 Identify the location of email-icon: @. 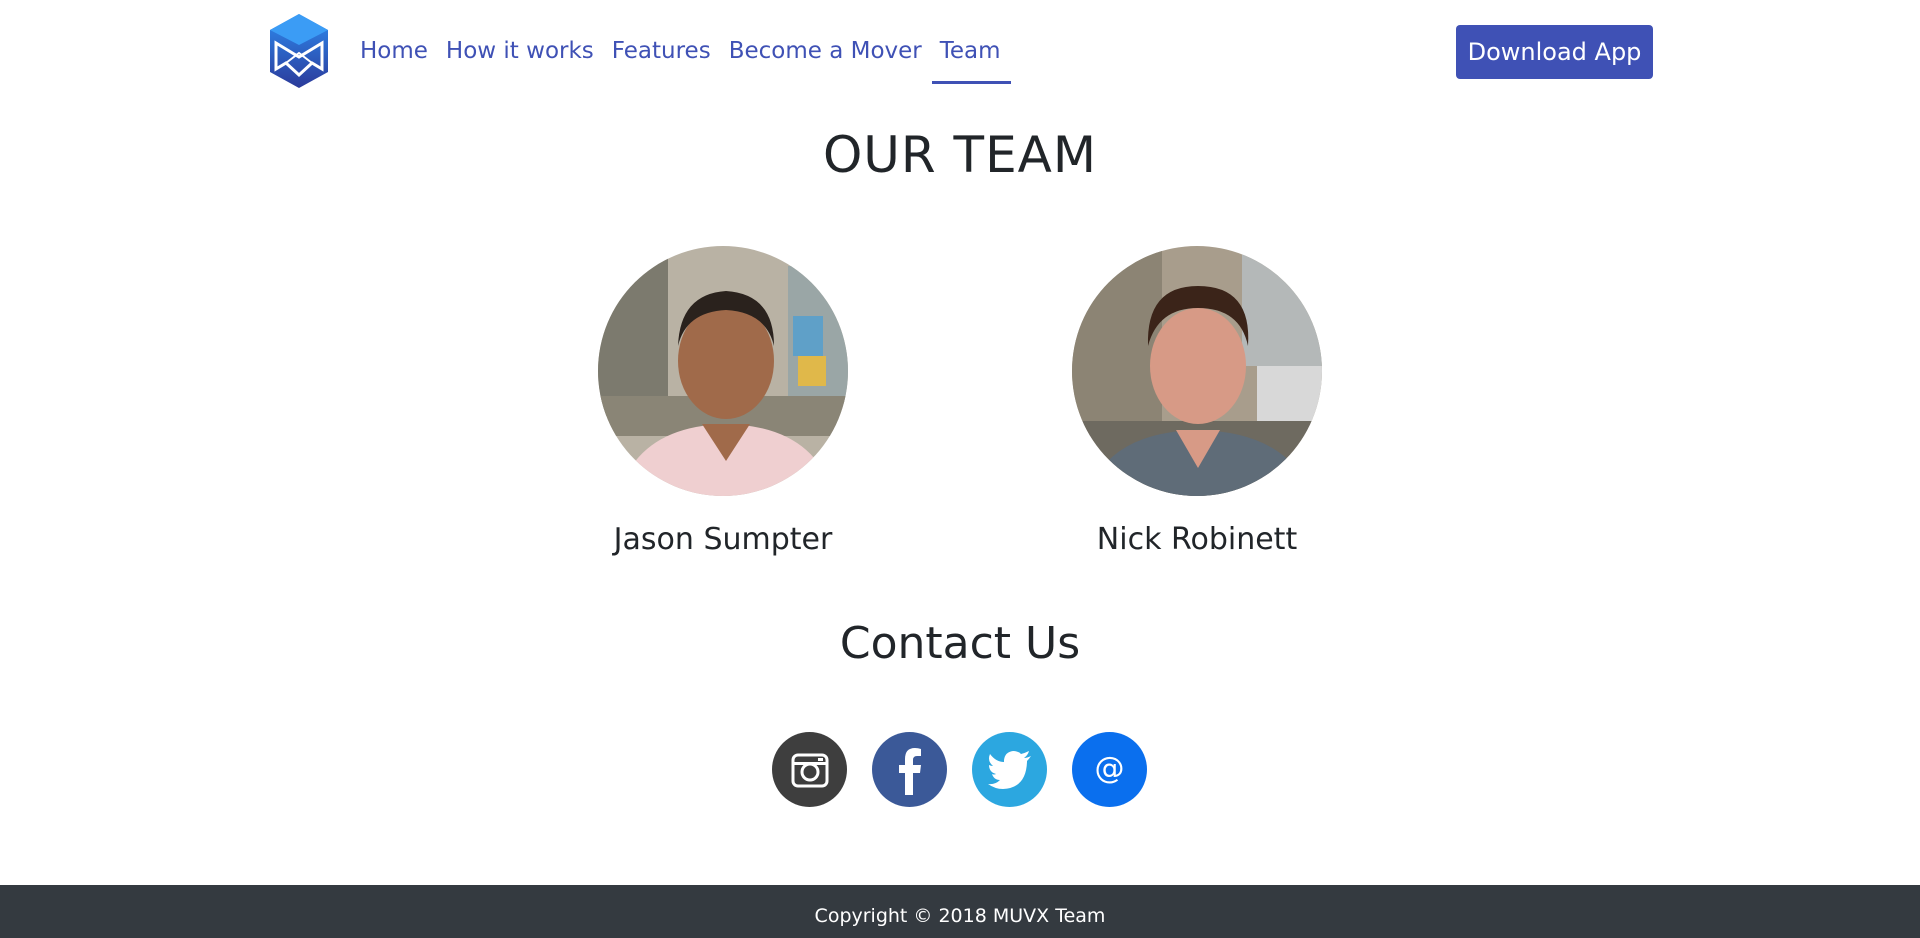
(1109, 769).